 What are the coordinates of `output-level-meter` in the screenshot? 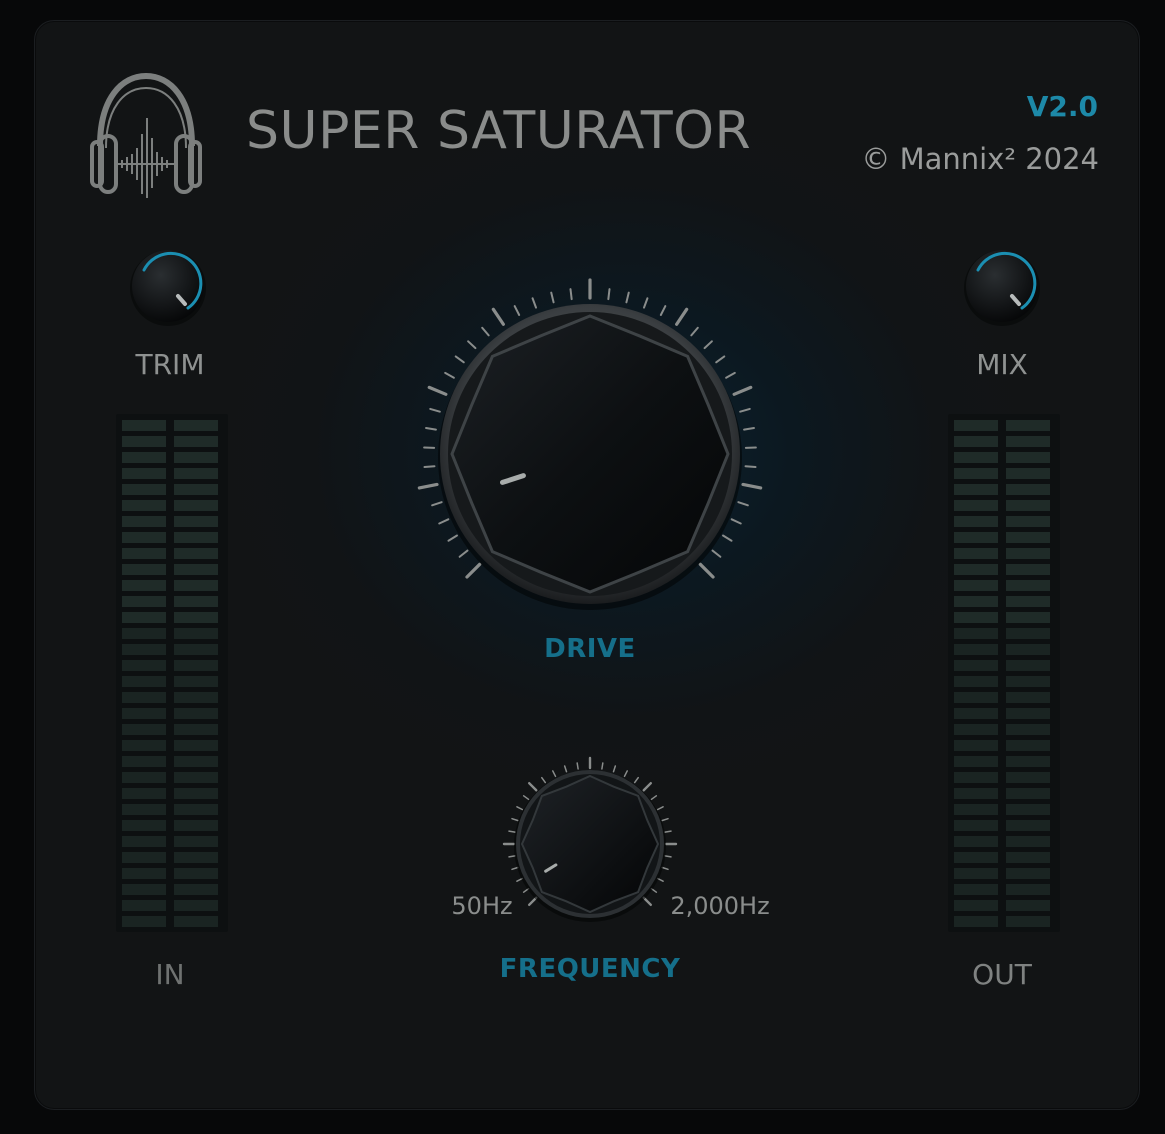 It's located at (1004, 673).